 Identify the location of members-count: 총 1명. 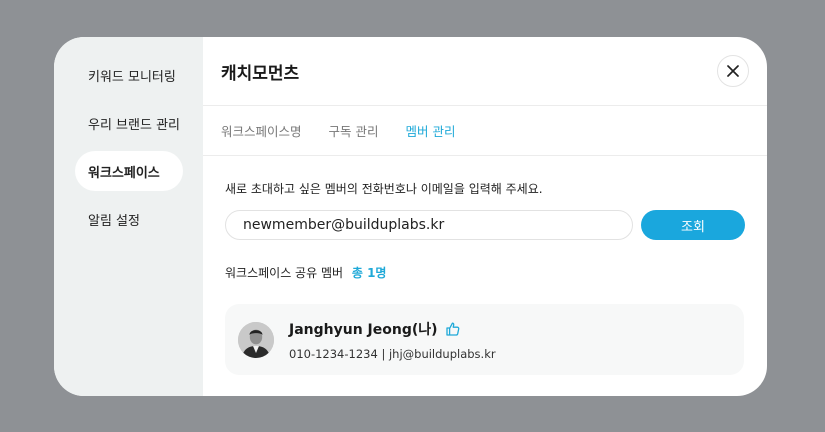
(369, 273).